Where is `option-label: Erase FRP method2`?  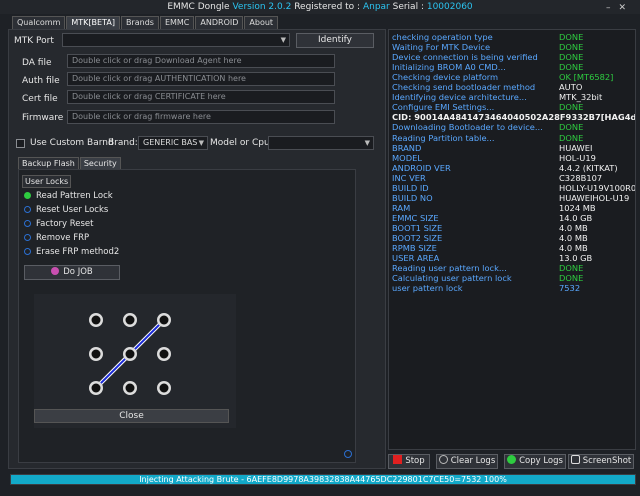
option-label: Erase FRP method2 is located at coordinates (78, 252).